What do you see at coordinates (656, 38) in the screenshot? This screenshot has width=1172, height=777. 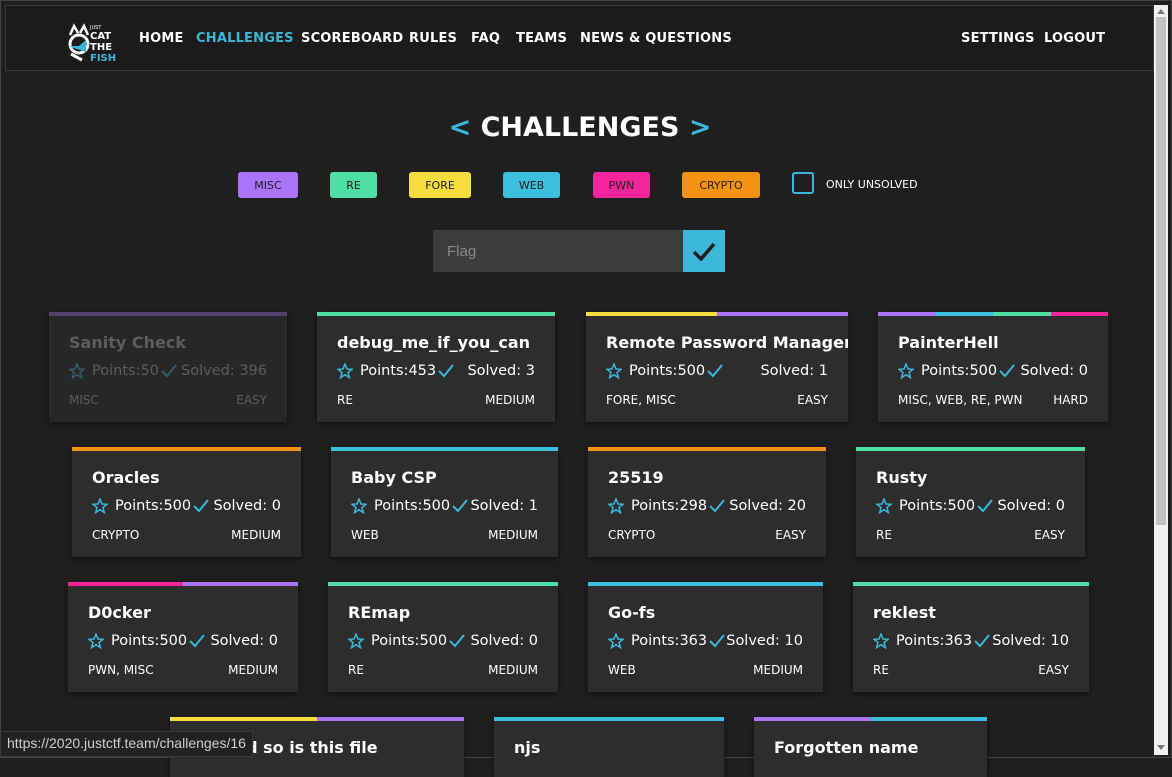 I see `nav-news-questions: NEWS & QUESTIONS` at bounding box center [656, 38].